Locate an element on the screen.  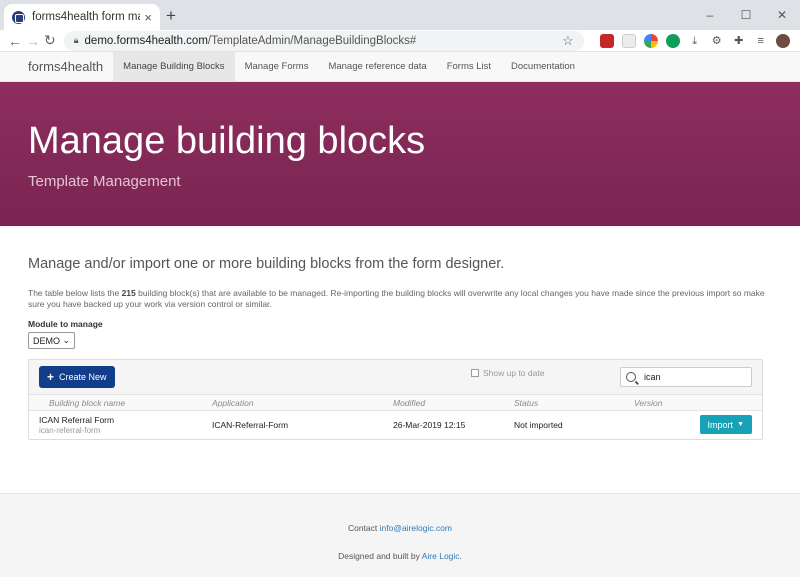
lock-icon: 🔒︎ is located at coordinates (76, 40).